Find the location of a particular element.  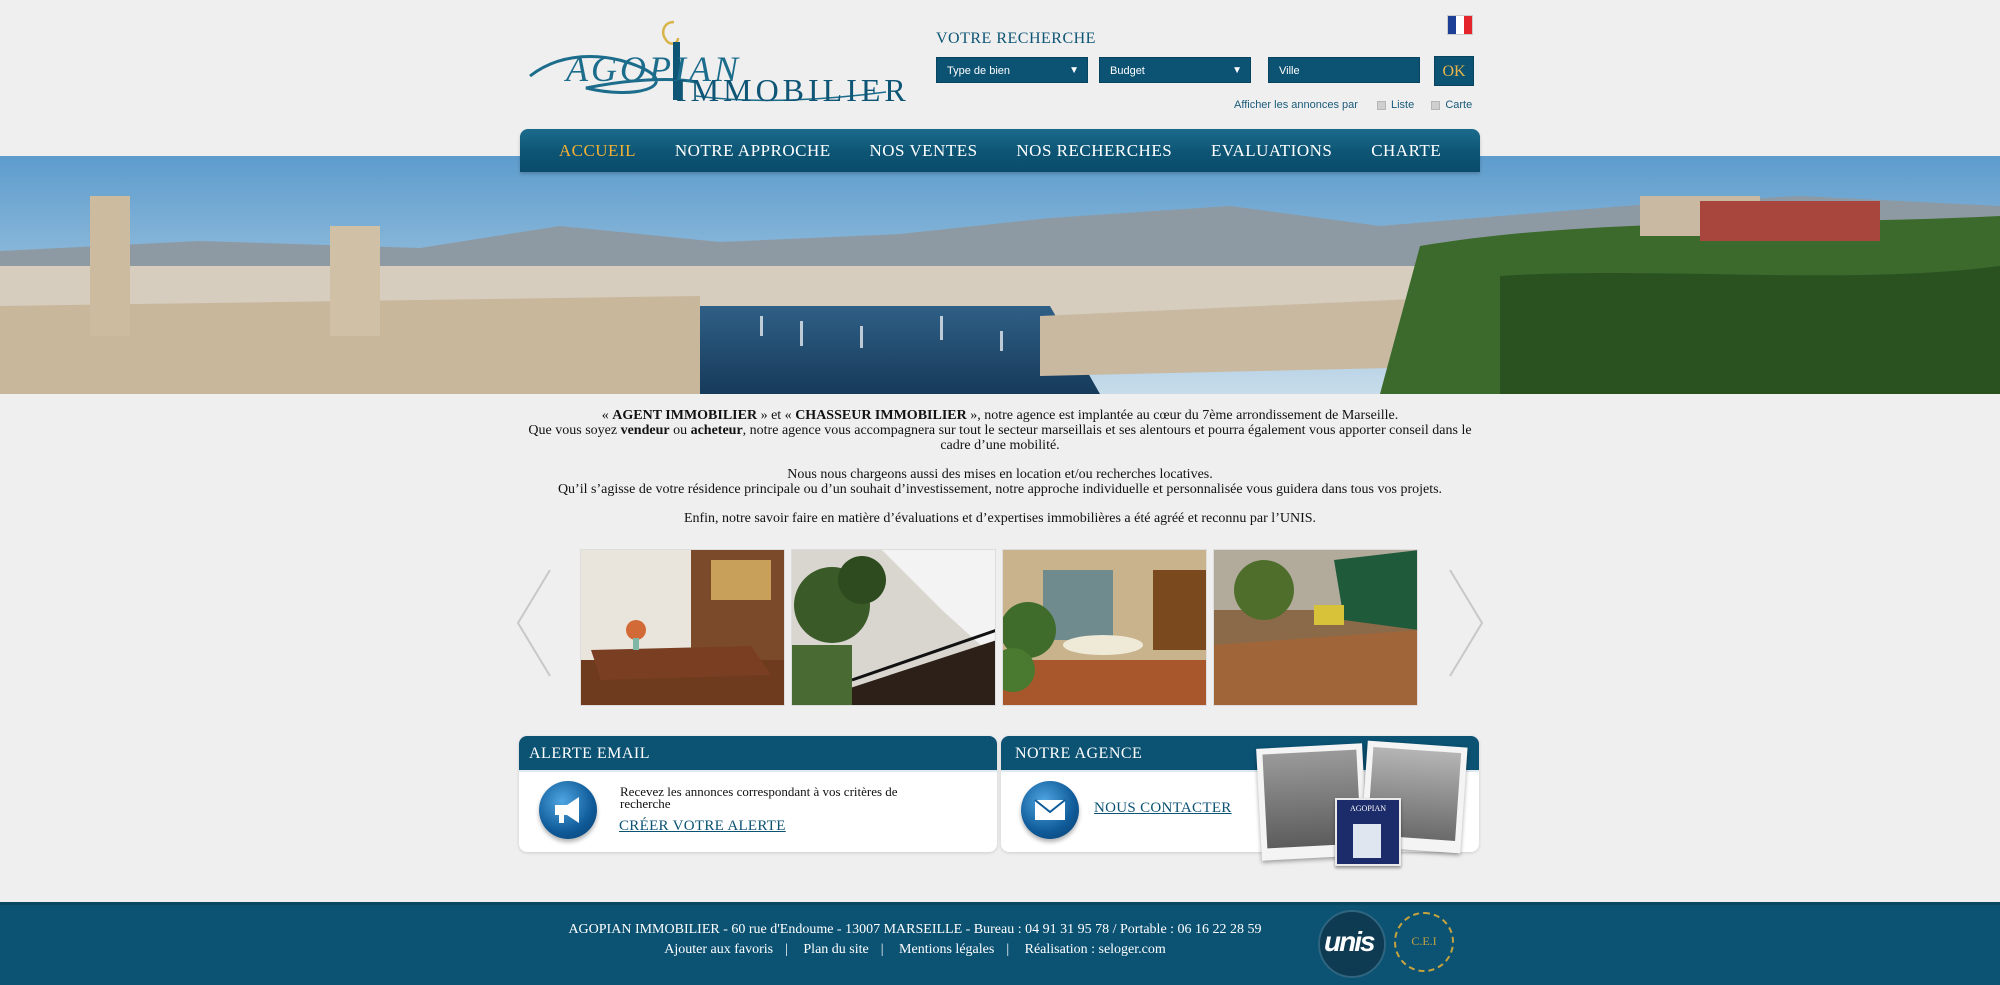

agency-box: NOTRE AGENCE NOUS CONTACTER AGOPIAN is located at coordinates (1240, 801).